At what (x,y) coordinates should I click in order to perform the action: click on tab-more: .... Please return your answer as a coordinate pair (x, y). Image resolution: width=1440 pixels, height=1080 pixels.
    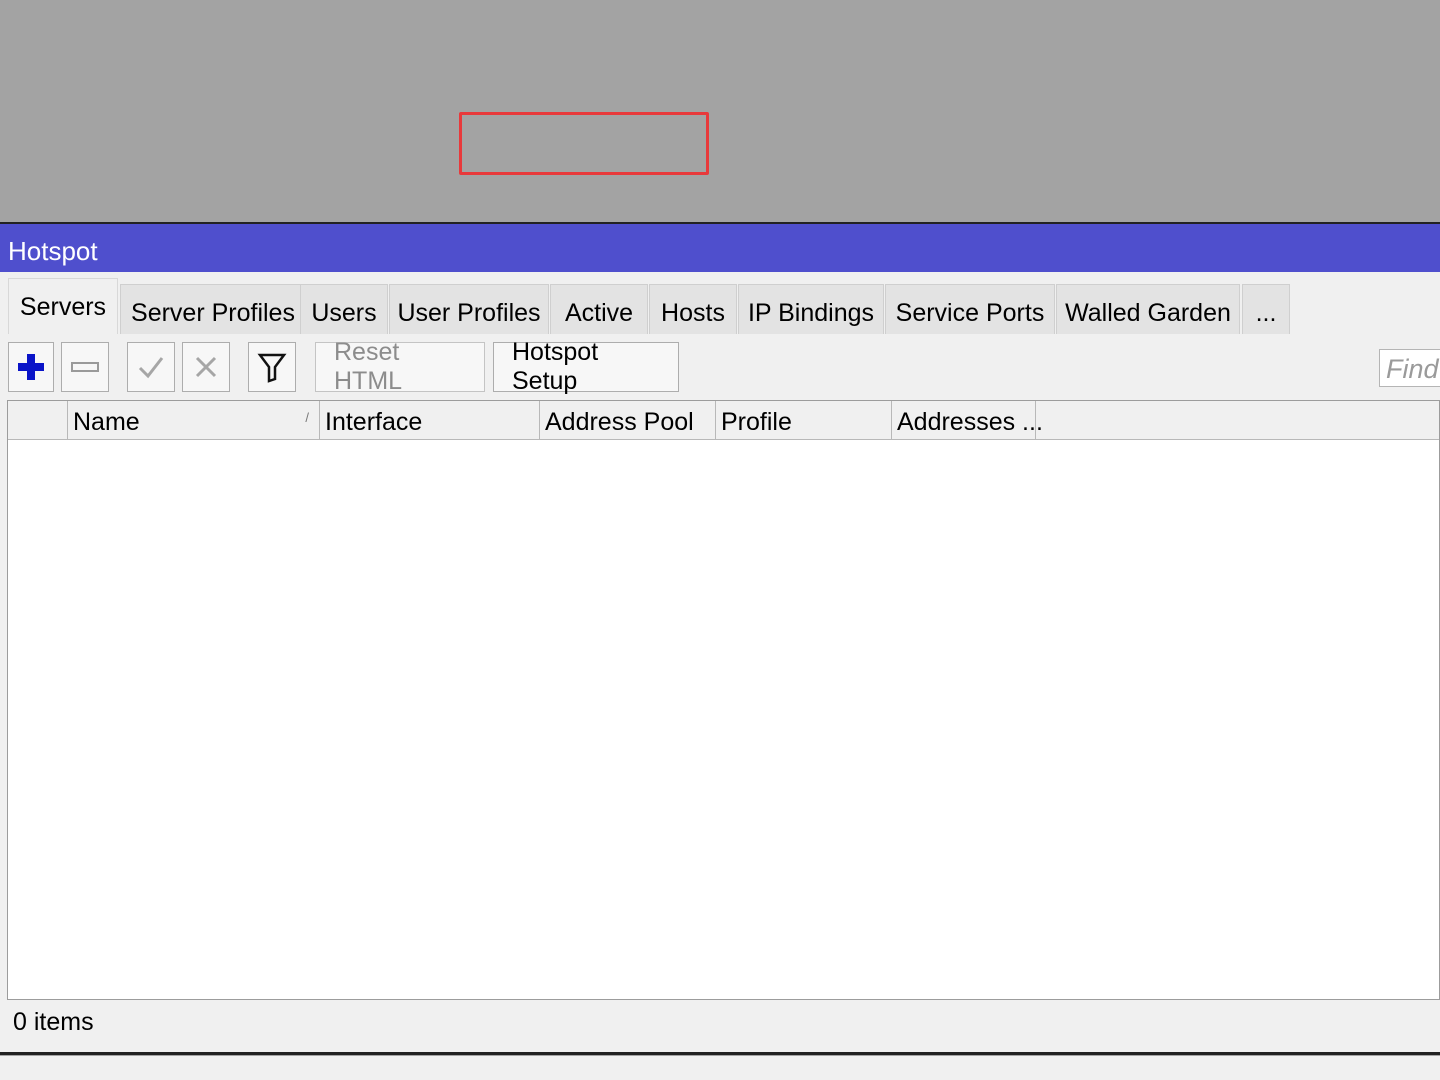
    Looking at the image, I should click on (1266, 309).